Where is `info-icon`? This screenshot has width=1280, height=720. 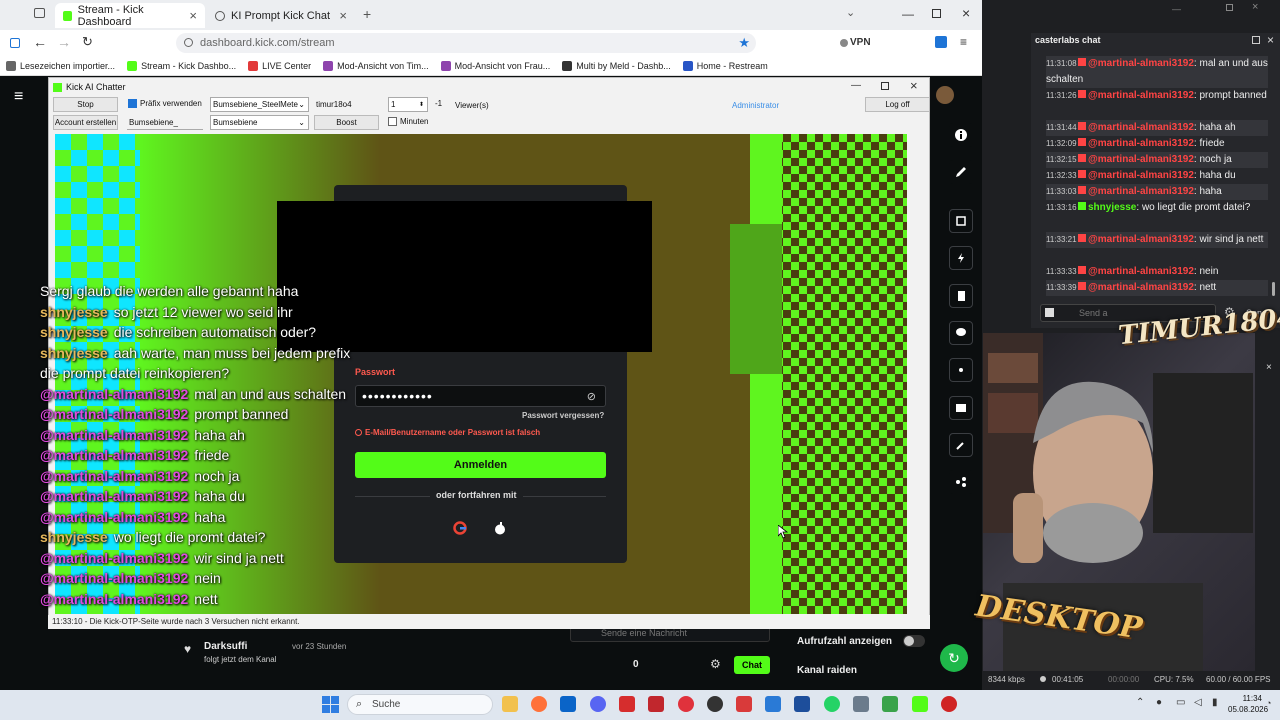
info-icon is located at coordinates (961, 135).